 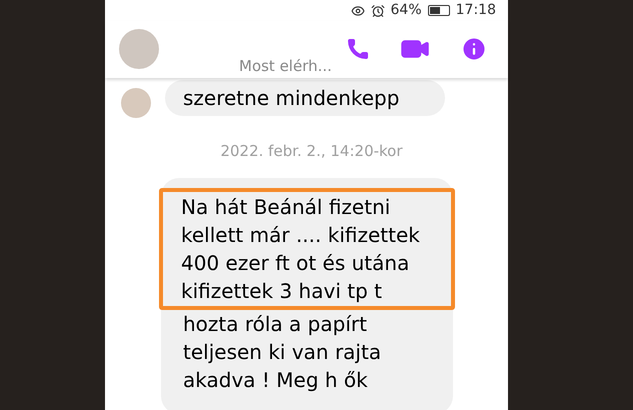 I want to click on battery-icon, so click(x=439, y=10).